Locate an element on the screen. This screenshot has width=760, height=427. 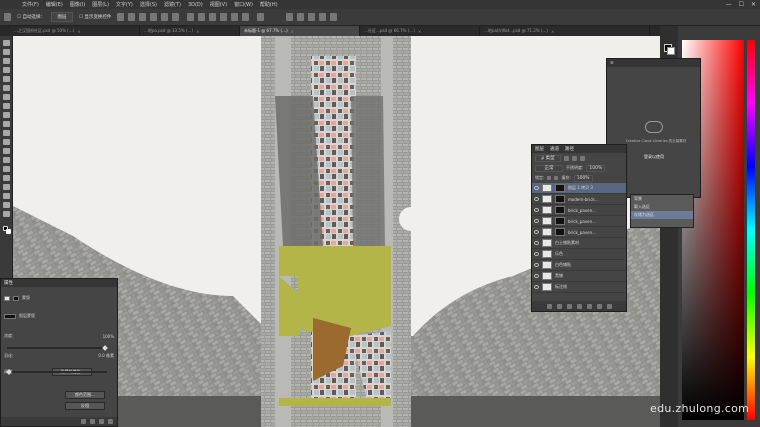
fill-input: 100% is located at coordinates (583, 178).